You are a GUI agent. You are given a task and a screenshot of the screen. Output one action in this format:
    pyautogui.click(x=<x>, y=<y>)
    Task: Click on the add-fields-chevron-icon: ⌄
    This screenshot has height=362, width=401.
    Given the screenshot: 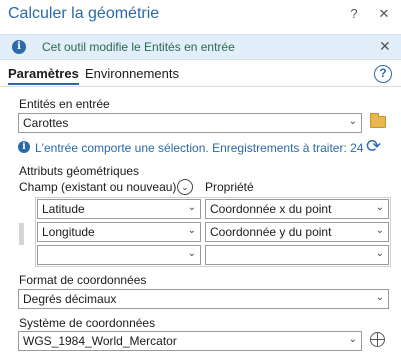 What is the action you would take?
    pyautogui.click(x=185, y=187)
    